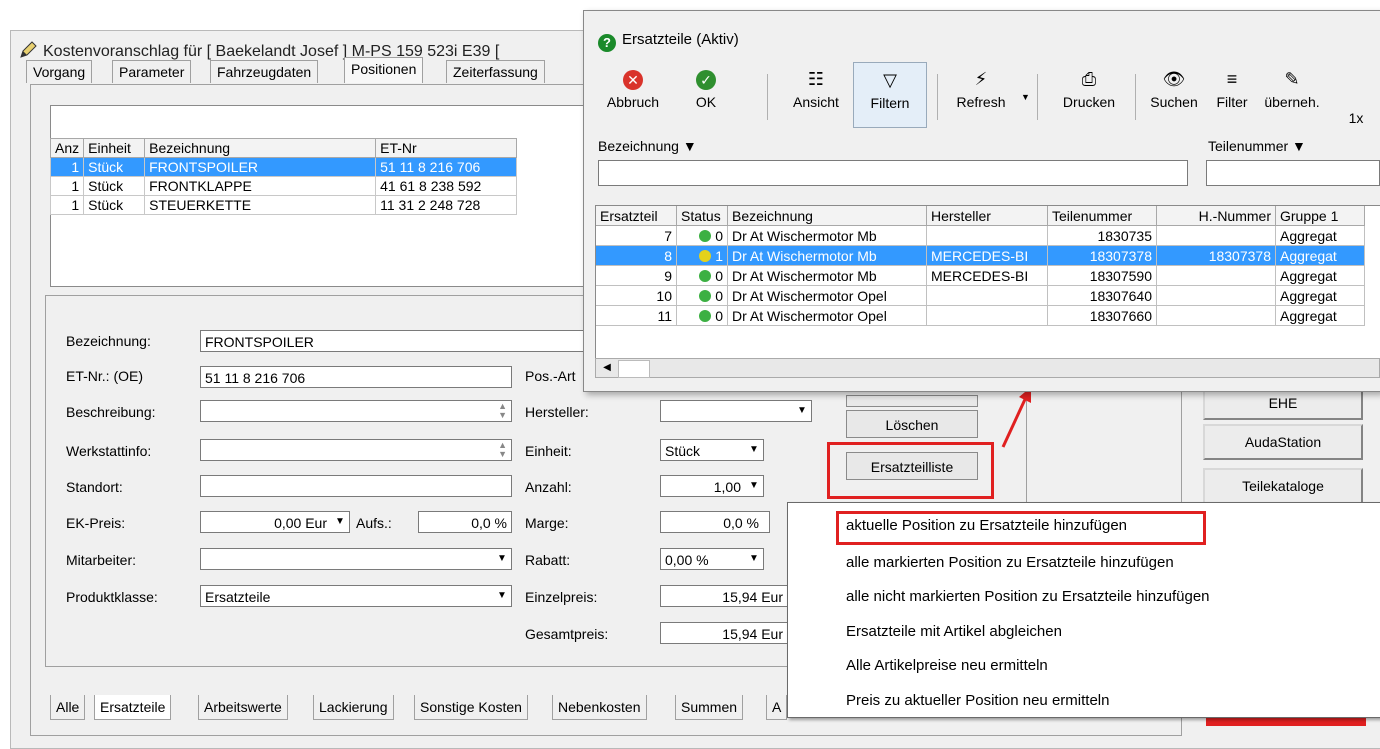  What do you see at coordinates (353, 707) in the screenshot?
I see `tab-lackierung: Lackierung` at bounding box center [353, 707].